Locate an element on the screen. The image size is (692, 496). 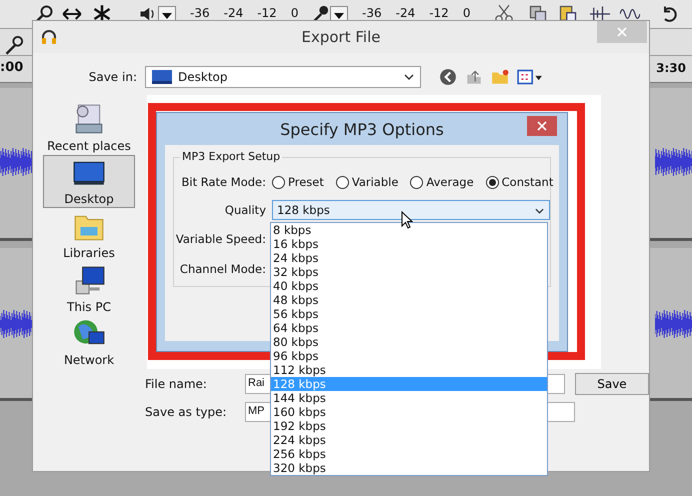
quality-dropdown: 128 kbps is located at coordinates (411, 210).